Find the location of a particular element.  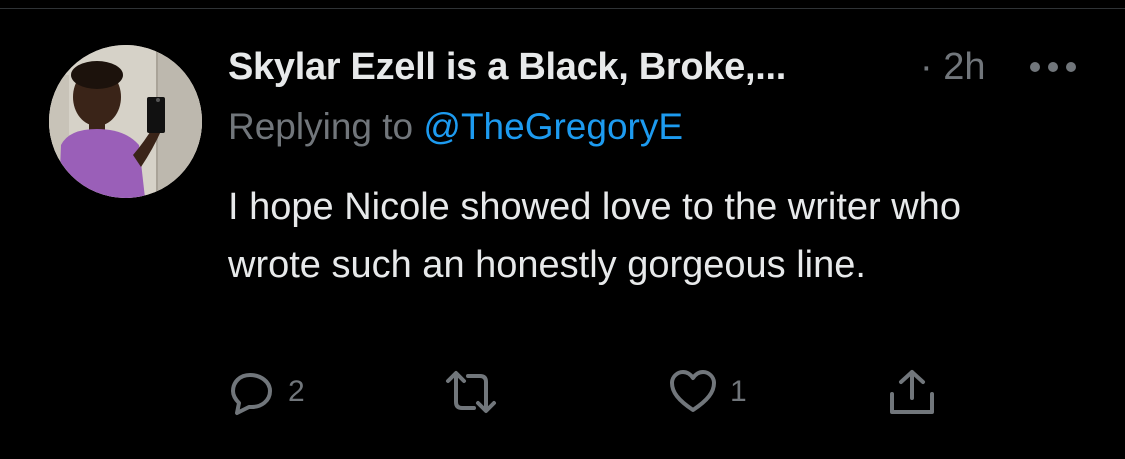

reply-button: 2 is located at coordinates (266, 392).